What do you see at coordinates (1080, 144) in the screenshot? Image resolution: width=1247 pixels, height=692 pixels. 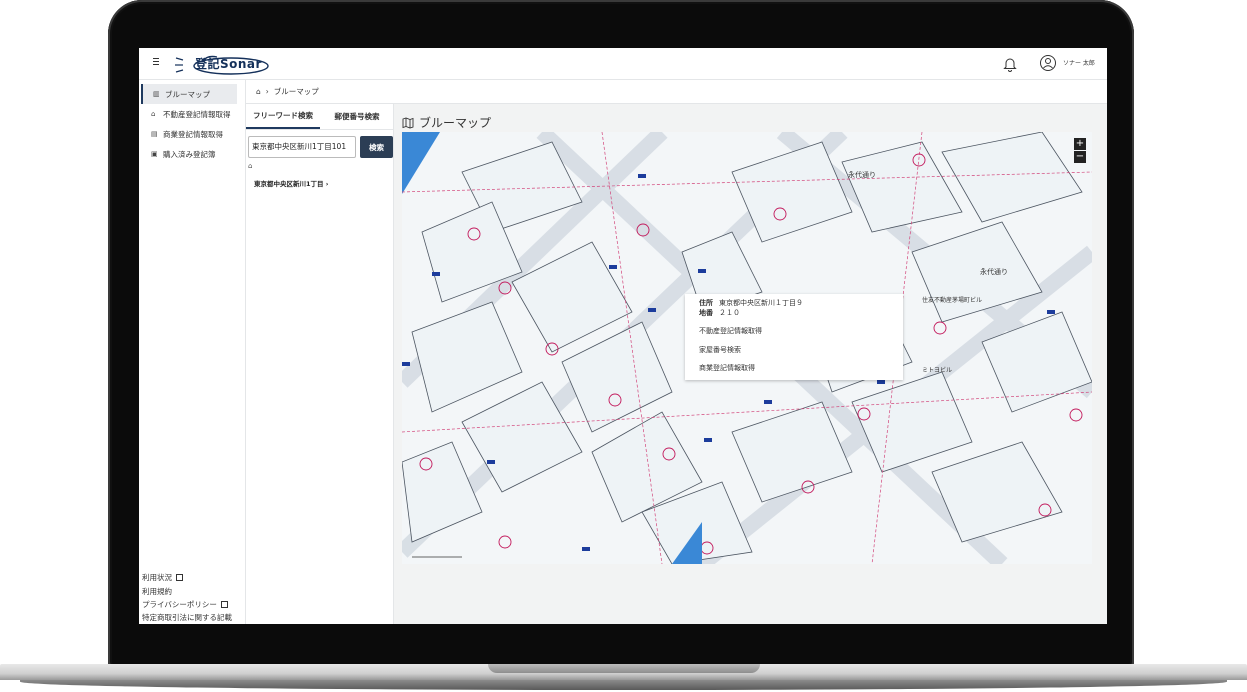 I see `zoom-in-button: +` at bounding box center [1080, 144].